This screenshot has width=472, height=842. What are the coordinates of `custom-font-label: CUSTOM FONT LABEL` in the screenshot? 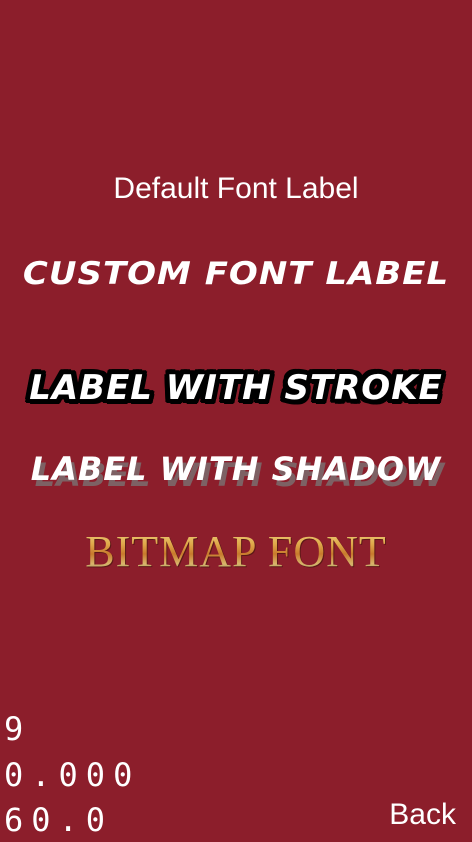 It's located at (236, 274).